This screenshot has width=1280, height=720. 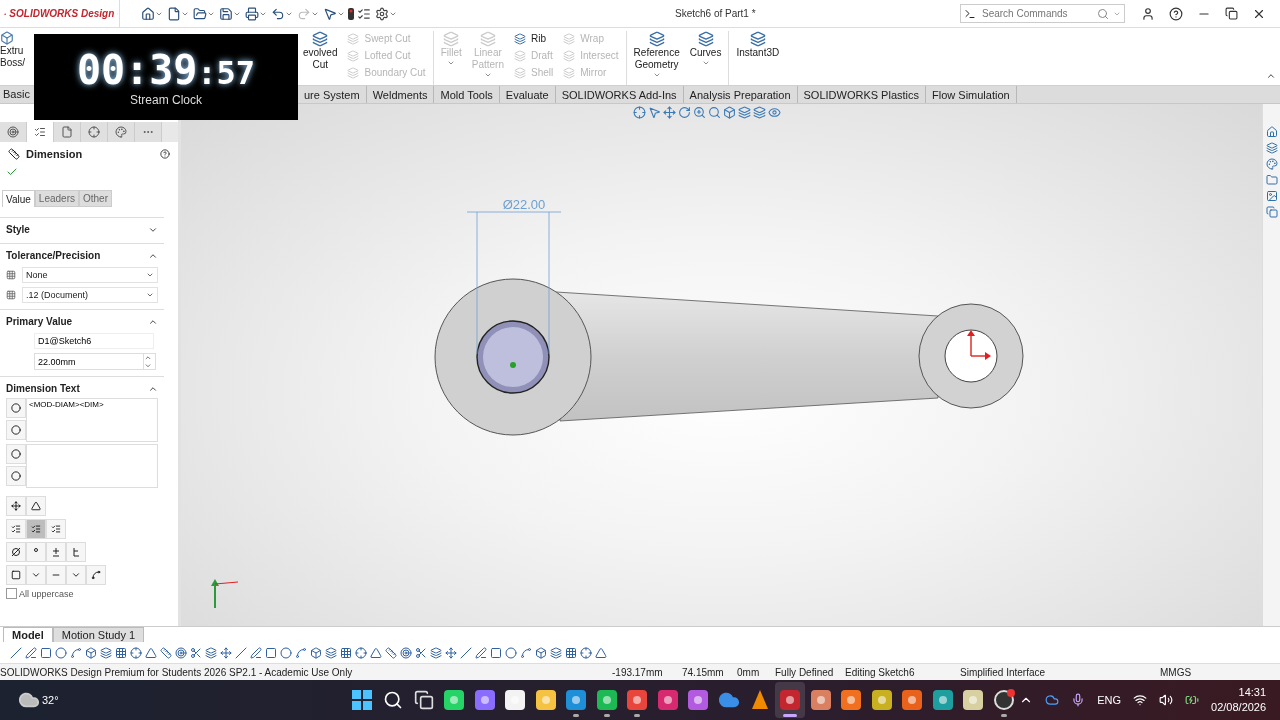 What do you see at coordinates (758, 58) in the screenshot?
I see `ribbon-button: Instant3D` at bounding box center [758, 58].